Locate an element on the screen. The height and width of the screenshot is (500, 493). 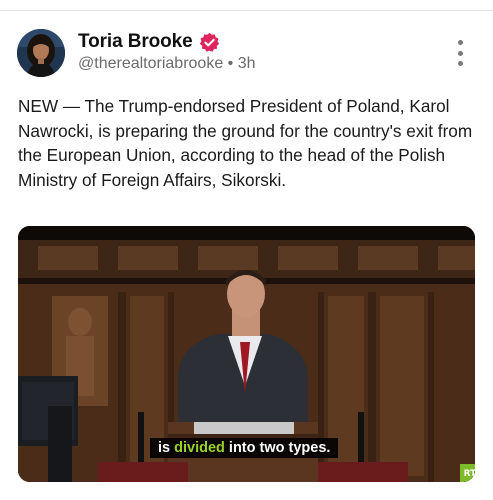
avatar is located at coordinates (41, 53).